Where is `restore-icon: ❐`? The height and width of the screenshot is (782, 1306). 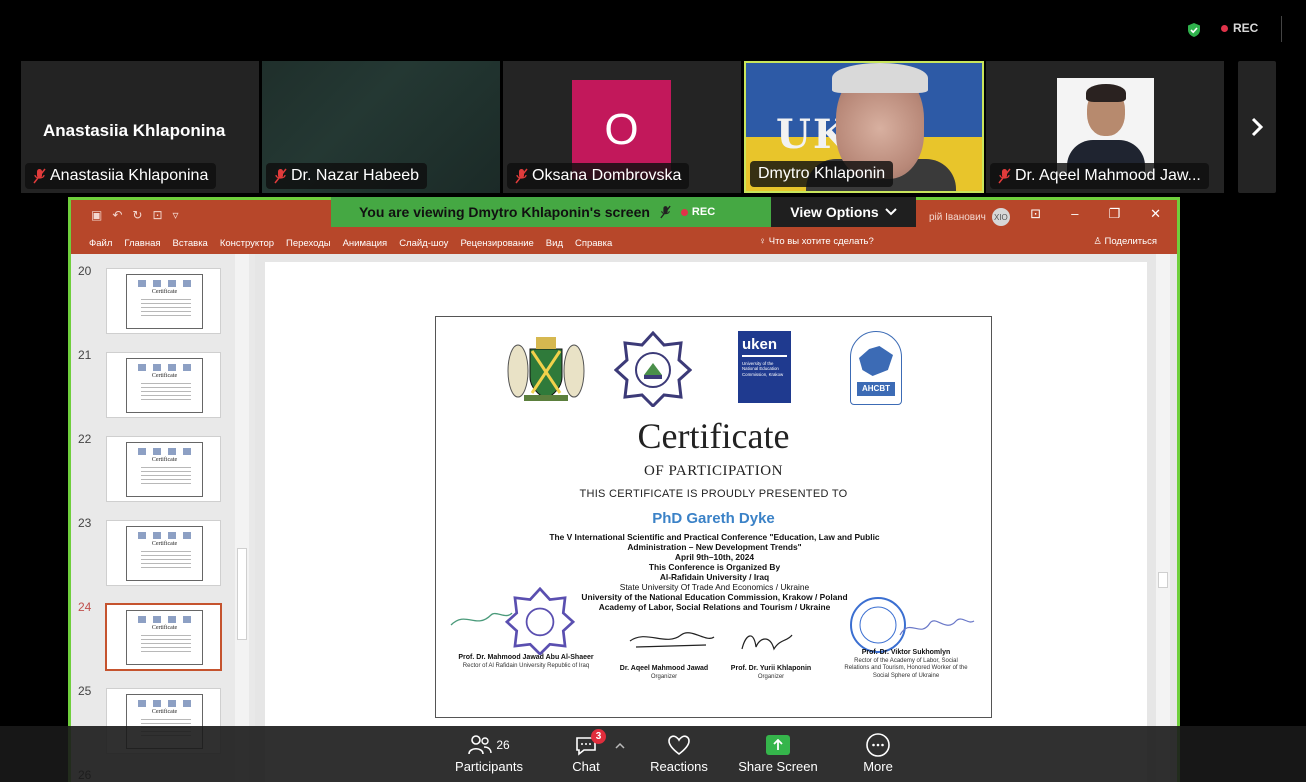
restore-icon: ❐ is located at coordinates (1114, 214).